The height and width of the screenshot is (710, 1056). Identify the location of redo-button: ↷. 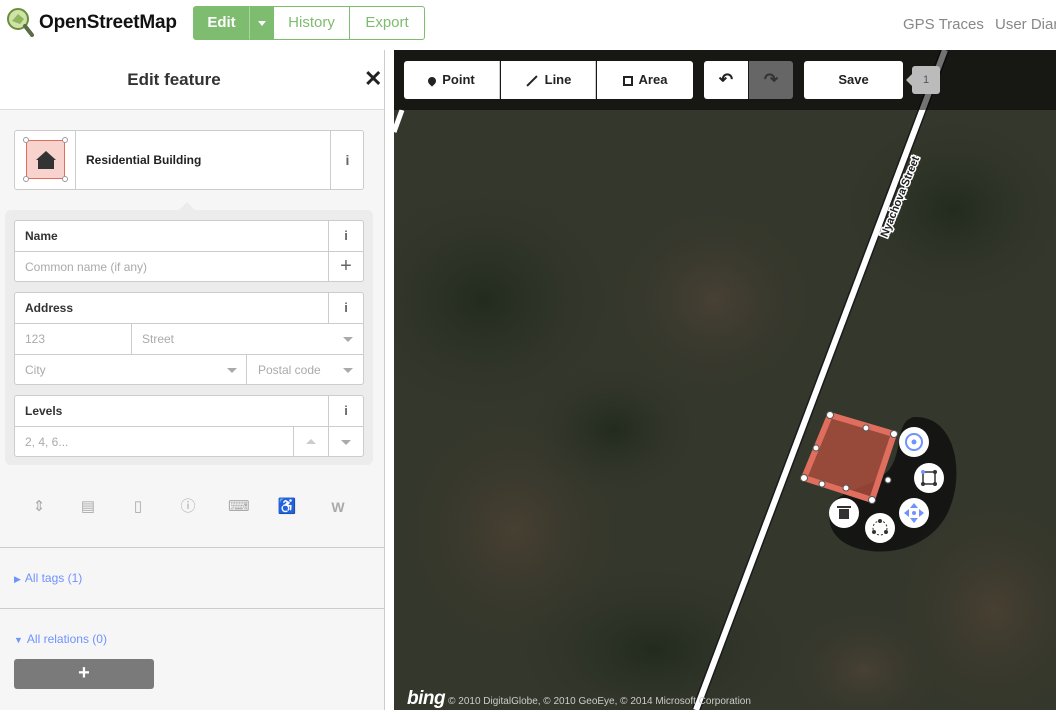
(771, 80).